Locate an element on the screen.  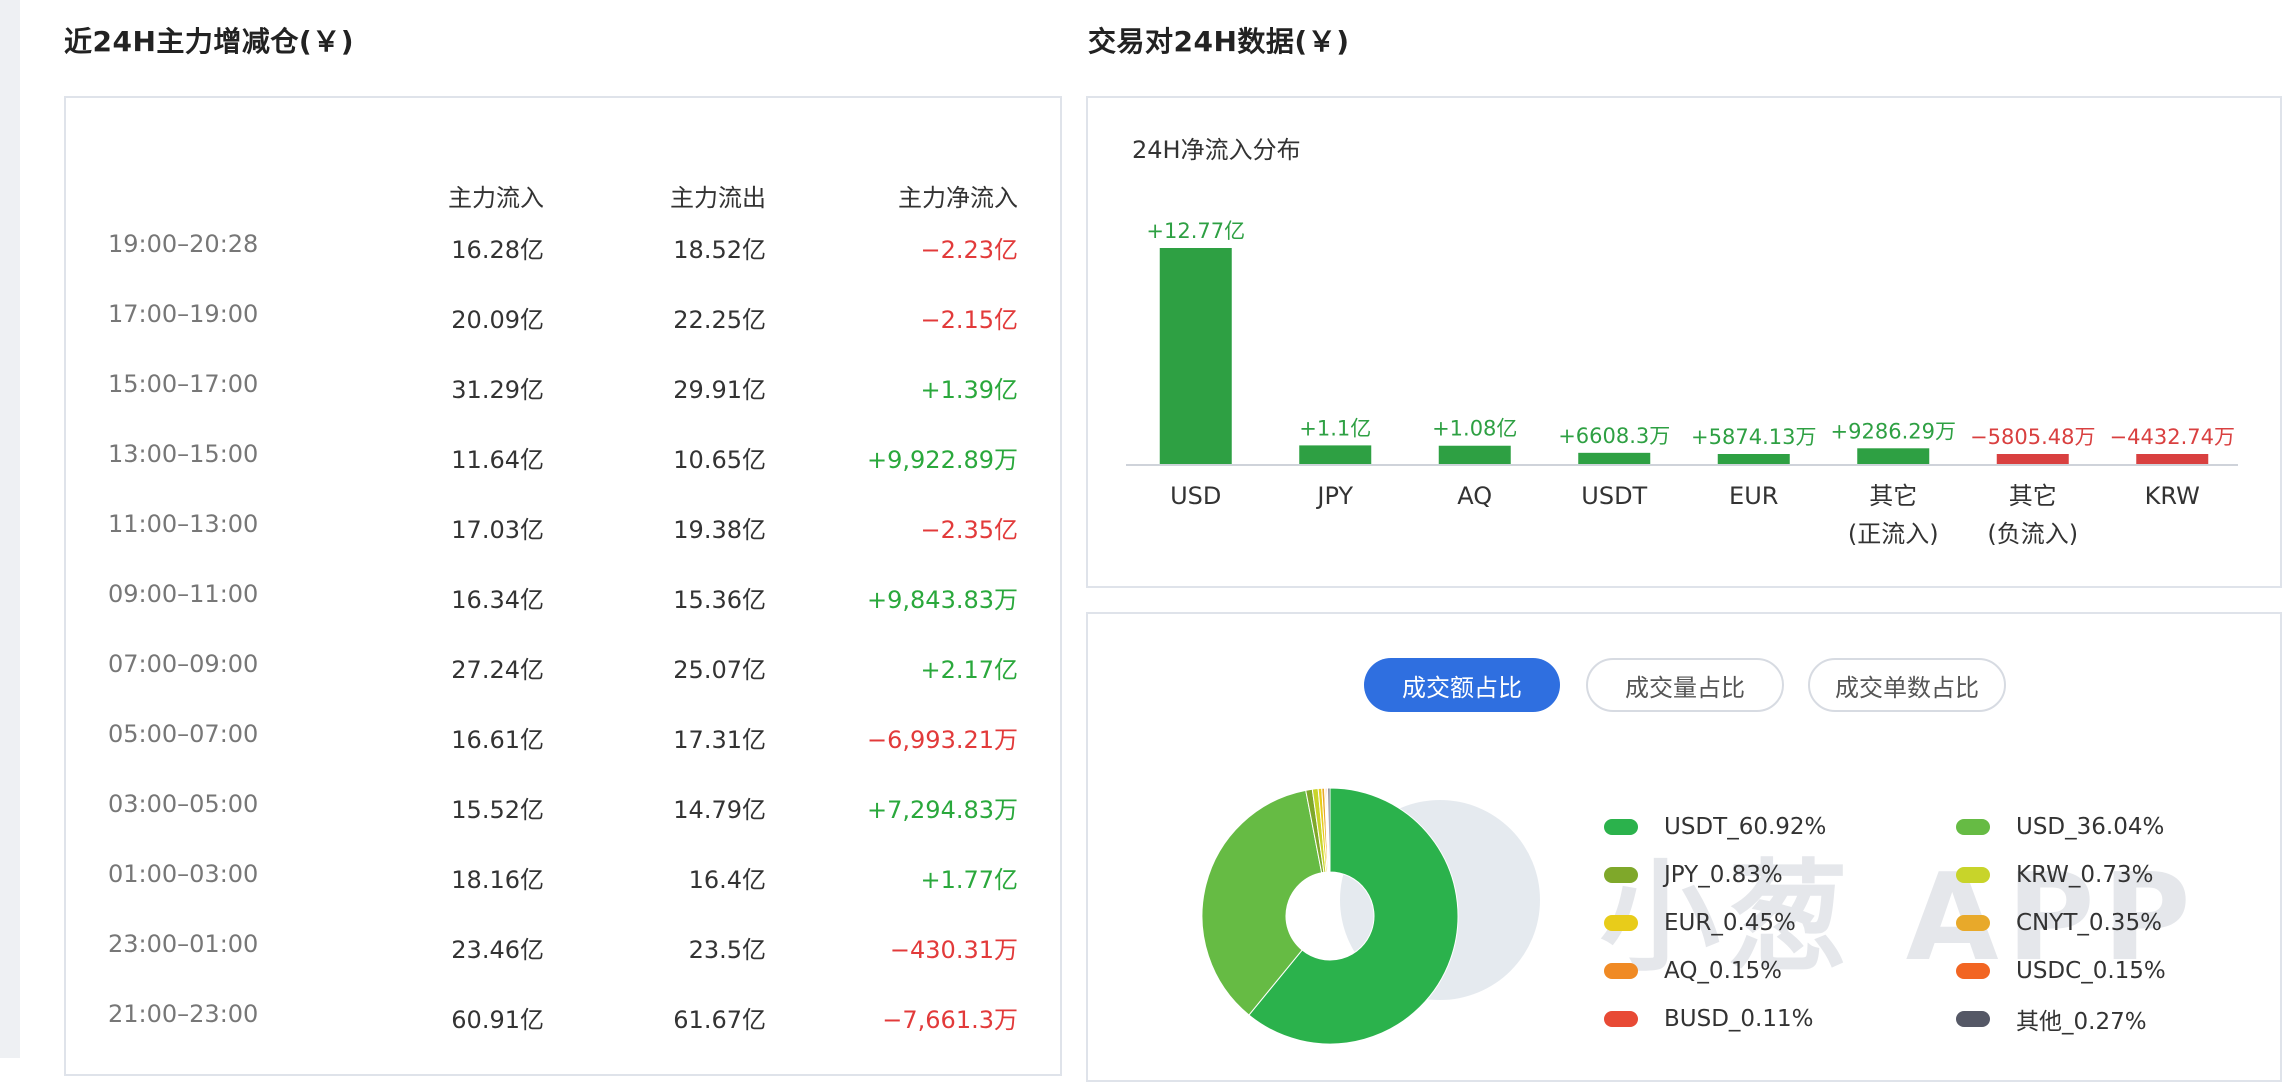
legend-item: USDC_0.15% is located at coordinates (2061, 971).